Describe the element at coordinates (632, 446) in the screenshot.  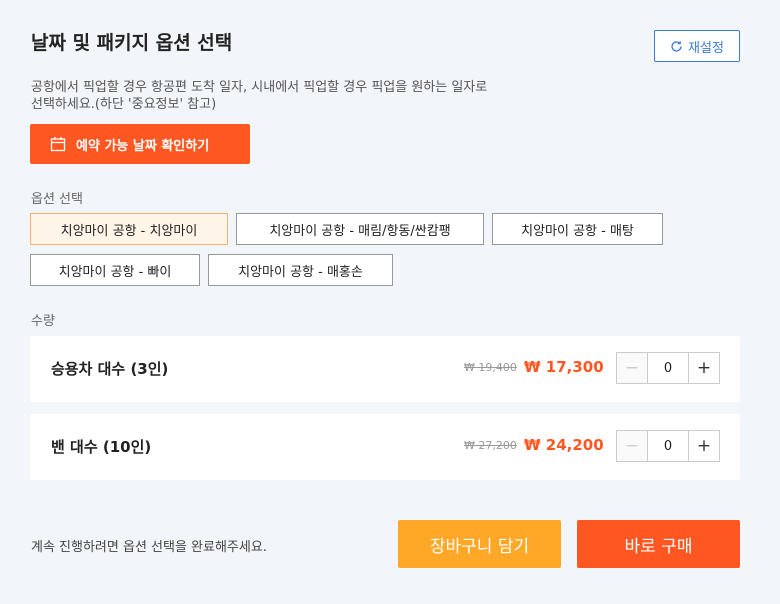
I see `van-decrement-button: −` at that location.